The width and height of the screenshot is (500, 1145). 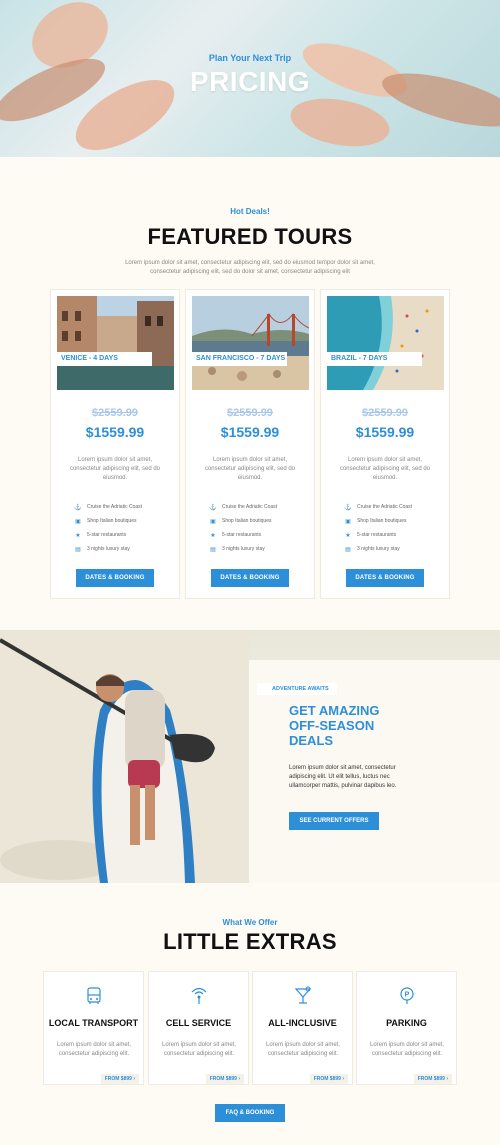 I want to click on hero-eyebrow: Plan Your Next Trip, so click(x=250, y=58).